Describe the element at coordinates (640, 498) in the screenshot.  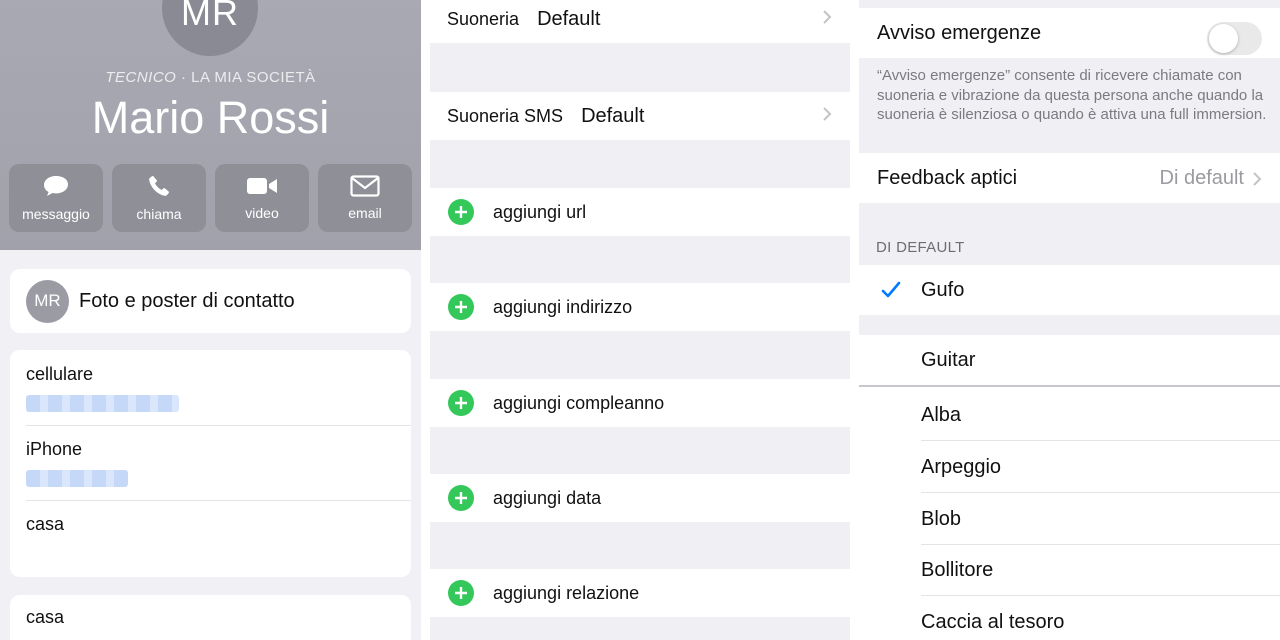
I see `add-date-row: aggiungi data` at that location.